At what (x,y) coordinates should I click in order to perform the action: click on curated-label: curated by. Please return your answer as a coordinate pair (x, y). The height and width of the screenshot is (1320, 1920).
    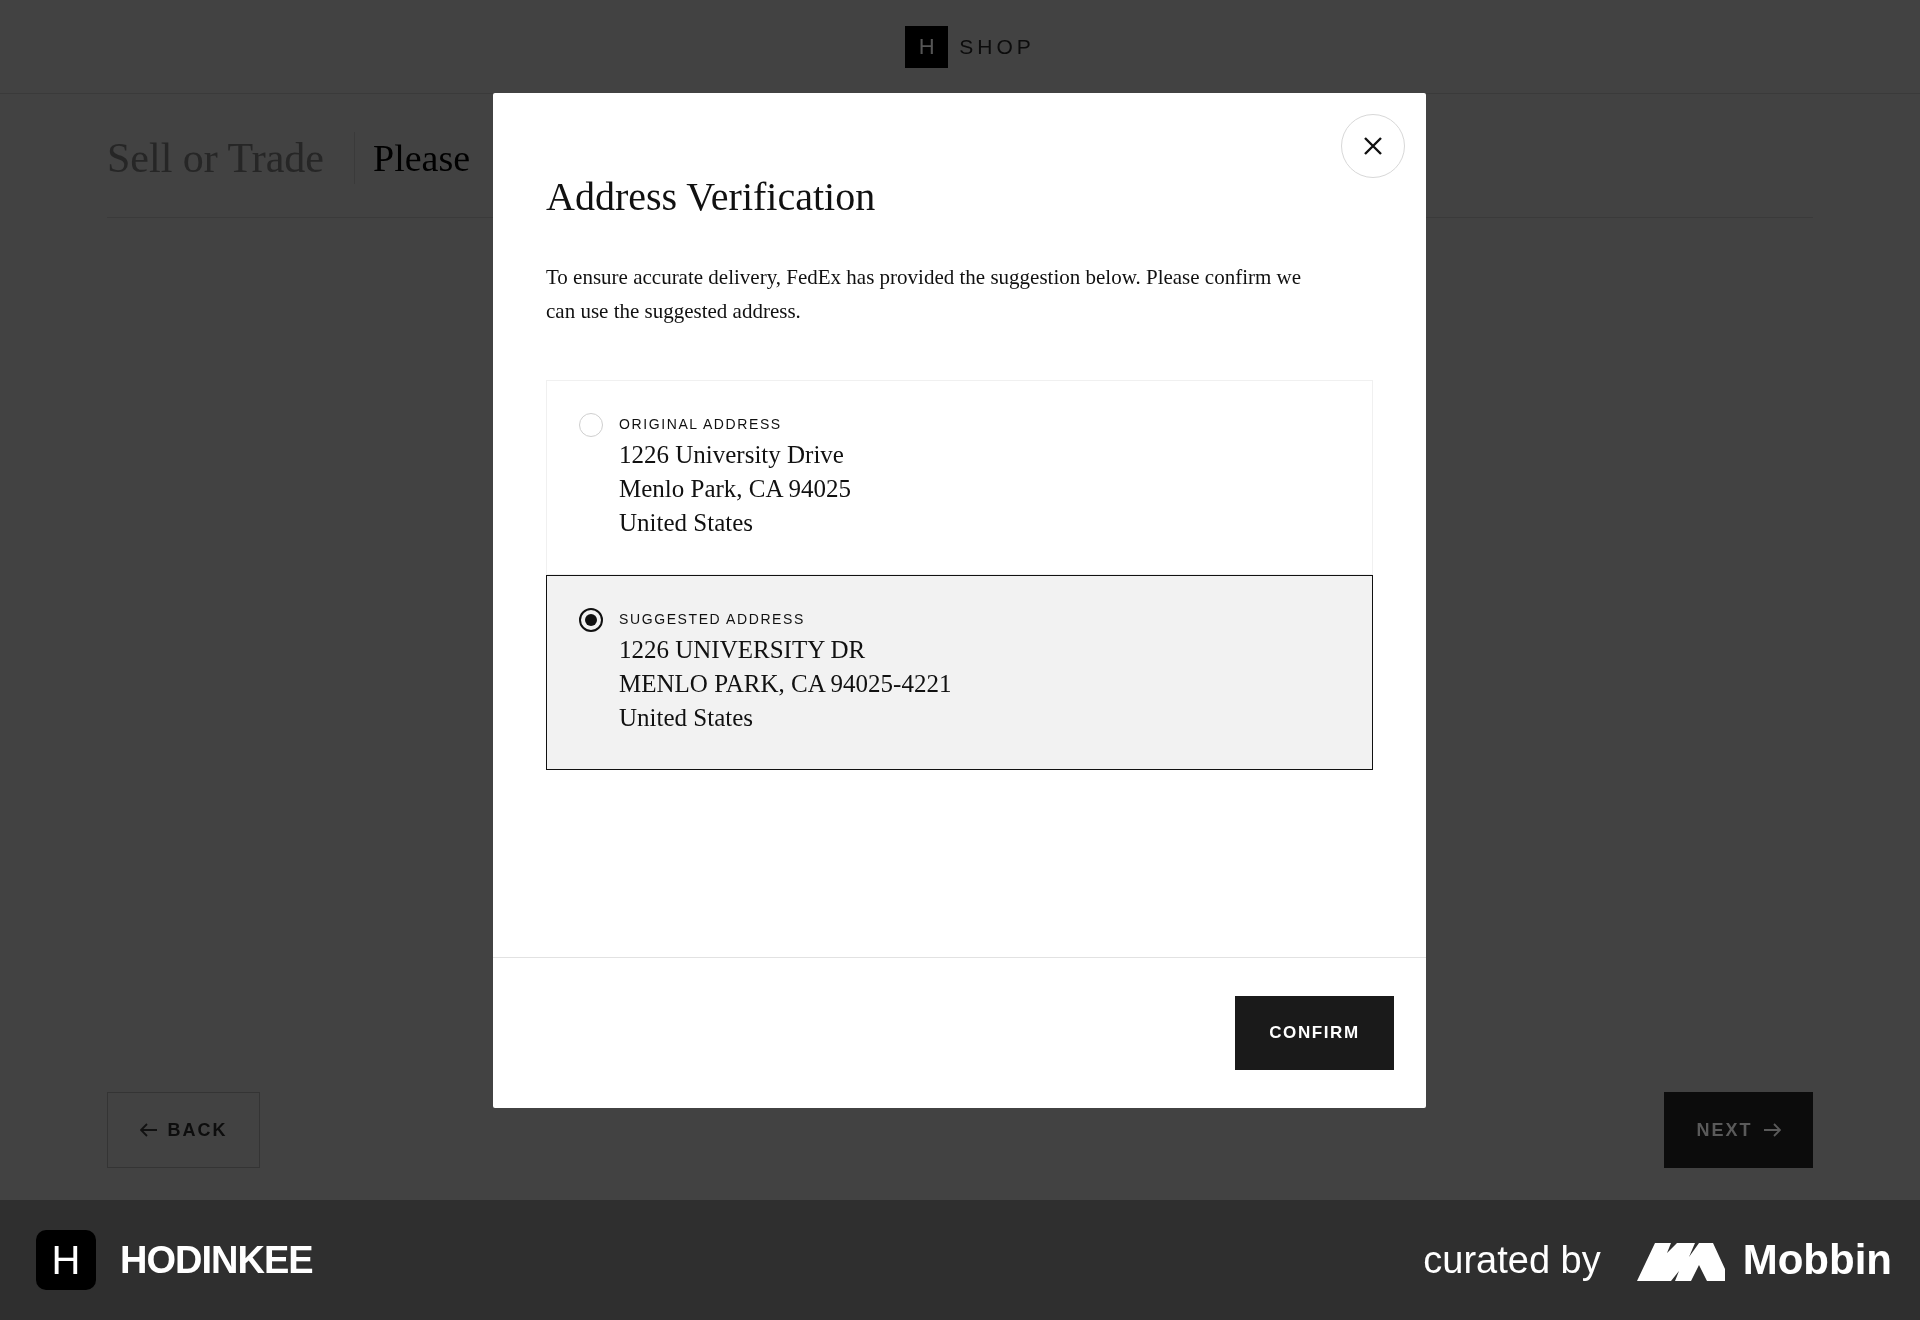
    Looking at the image, I should click on (1512, 1260).